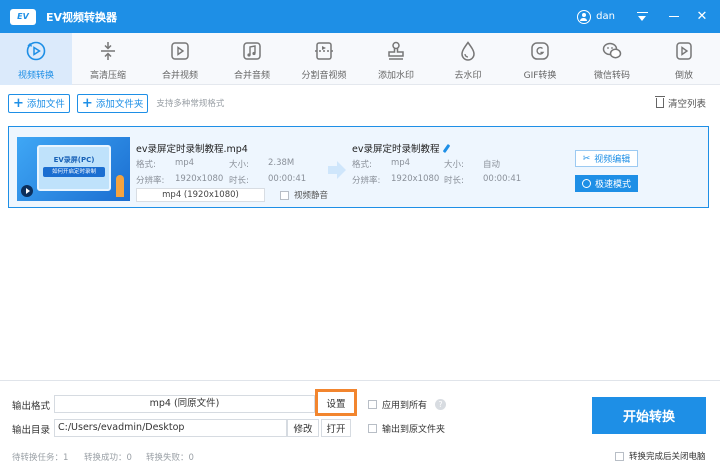  What do you see at coordinates (108, 458) in the screenshot?
I see `status-success: 转换成功：0` at bounding box center [108, 458].